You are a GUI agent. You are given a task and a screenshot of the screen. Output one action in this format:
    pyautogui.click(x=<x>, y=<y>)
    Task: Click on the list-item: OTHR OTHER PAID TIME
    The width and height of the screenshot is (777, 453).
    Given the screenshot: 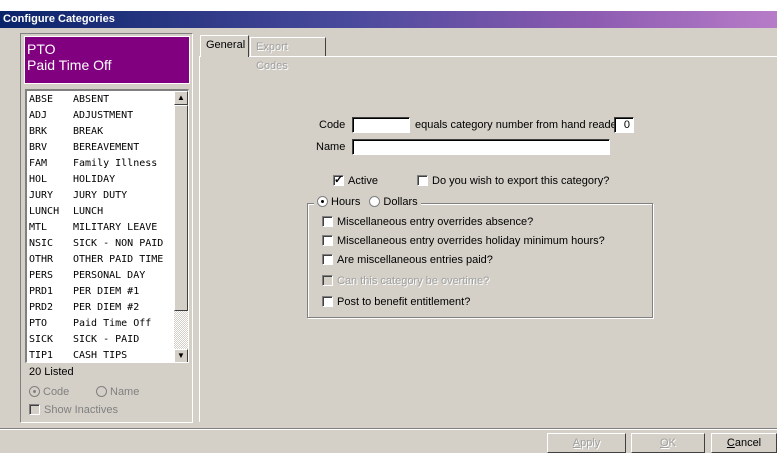 What is the action you would take?
    pyautogui.click(x=101, y=260)
    